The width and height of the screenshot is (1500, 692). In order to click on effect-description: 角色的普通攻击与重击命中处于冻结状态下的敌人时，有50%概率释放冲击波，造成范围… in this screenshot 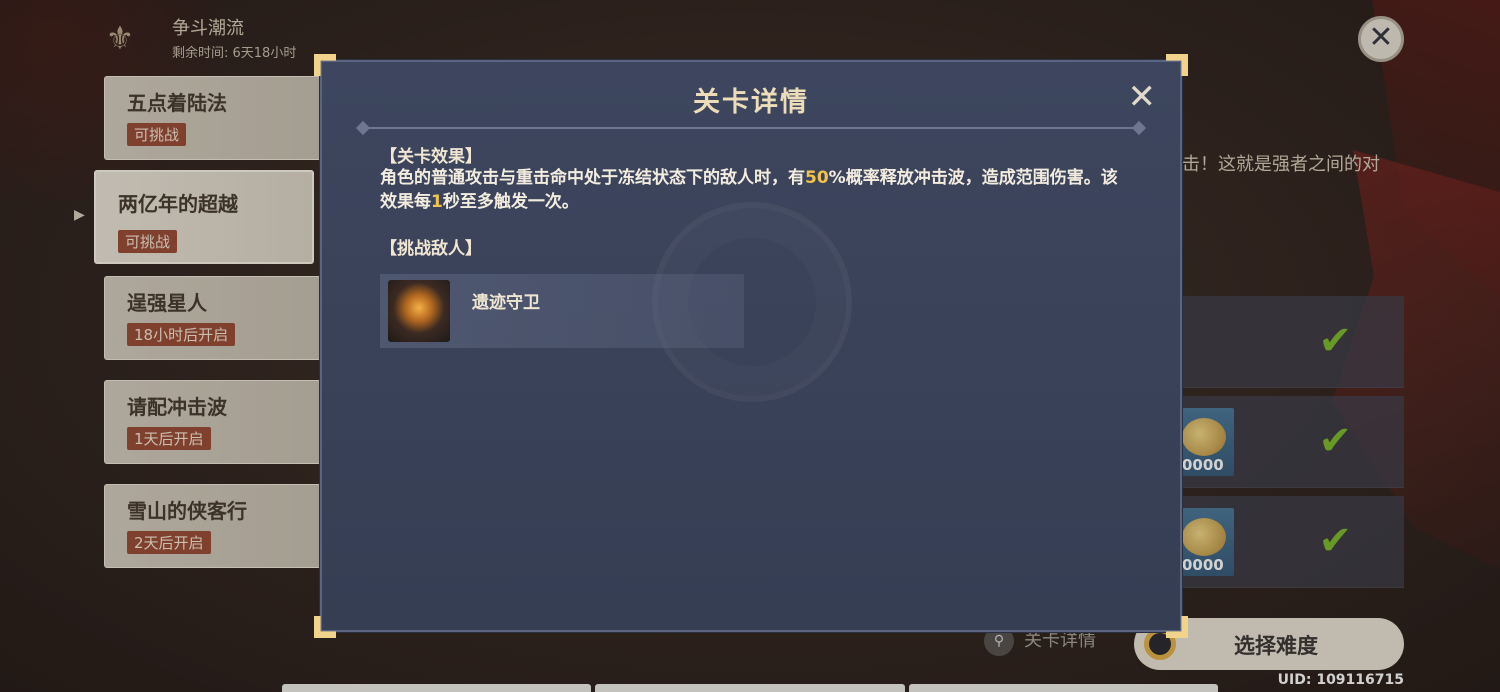, I will do `click(749, 190)`.